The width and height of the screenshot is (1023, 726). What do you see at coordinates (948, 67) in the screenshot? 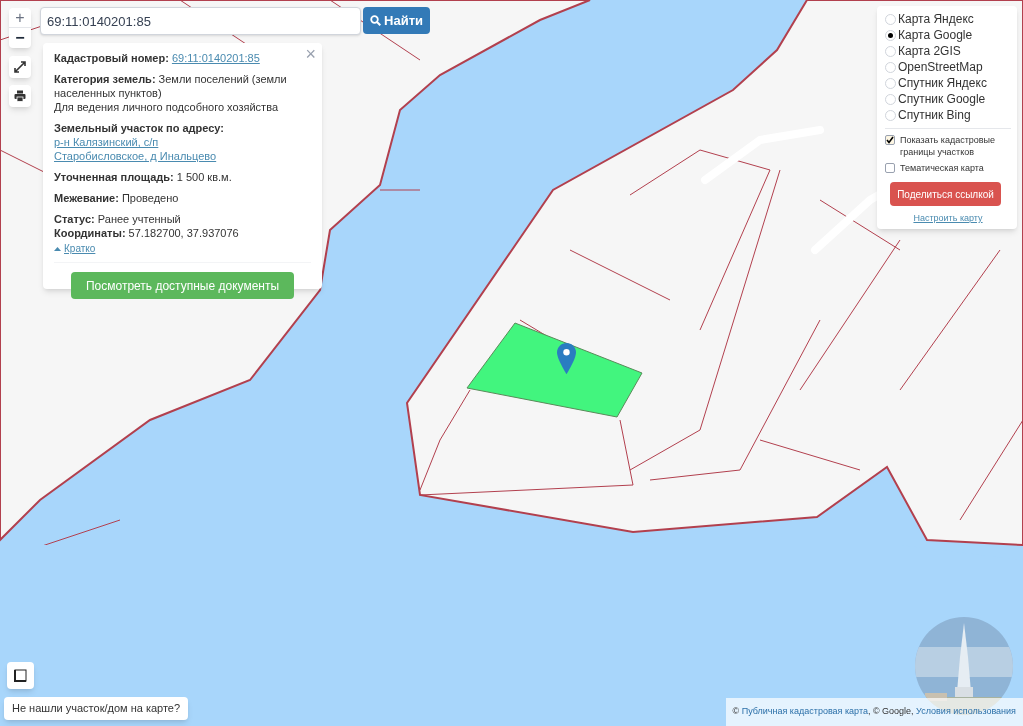
I see `map-type-option: OpenStreetMap` at bounding box center [948, 67].